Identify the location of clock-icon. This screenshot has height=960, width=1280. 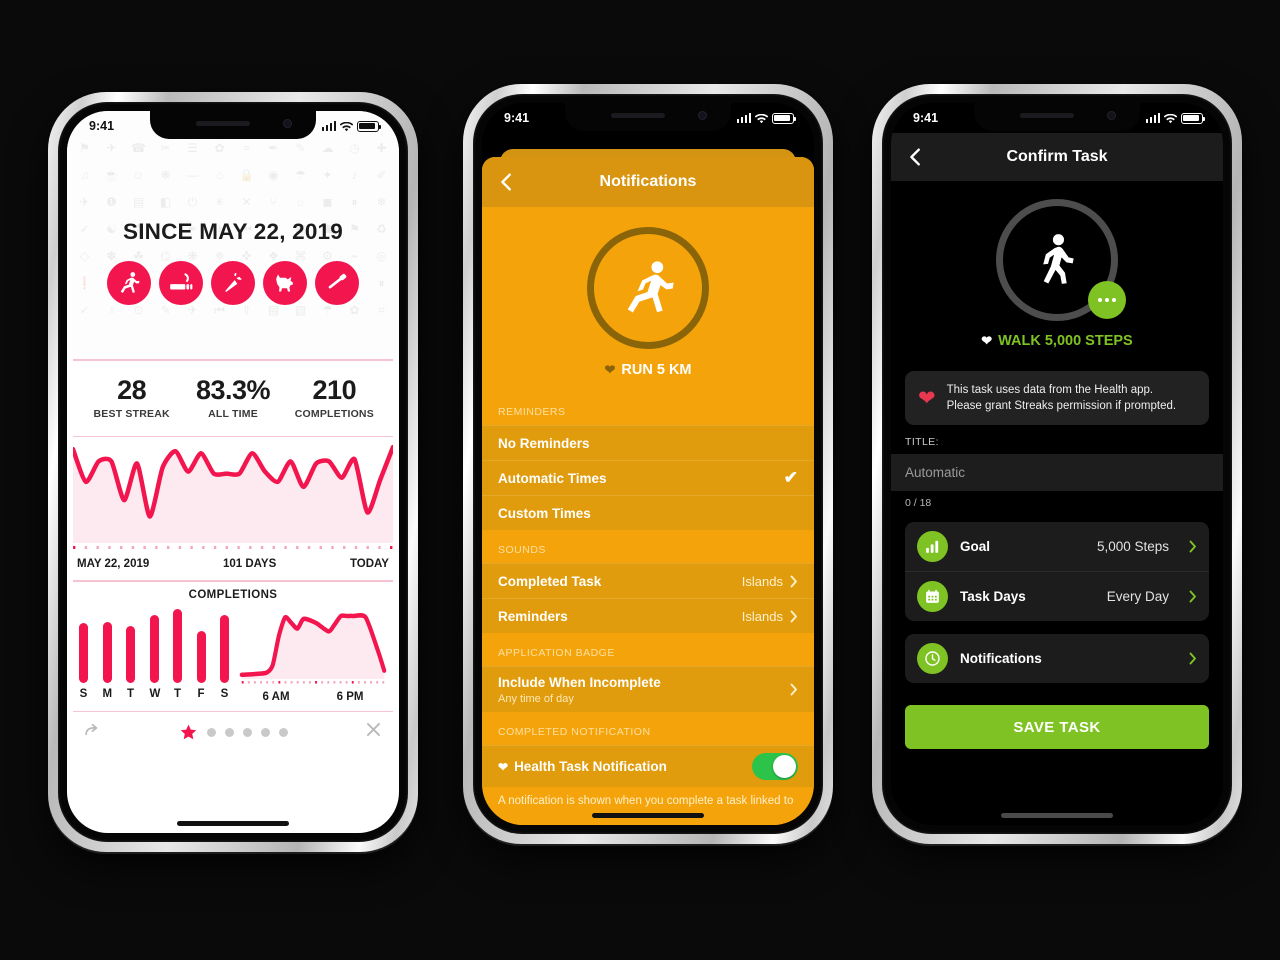
(932, 659).